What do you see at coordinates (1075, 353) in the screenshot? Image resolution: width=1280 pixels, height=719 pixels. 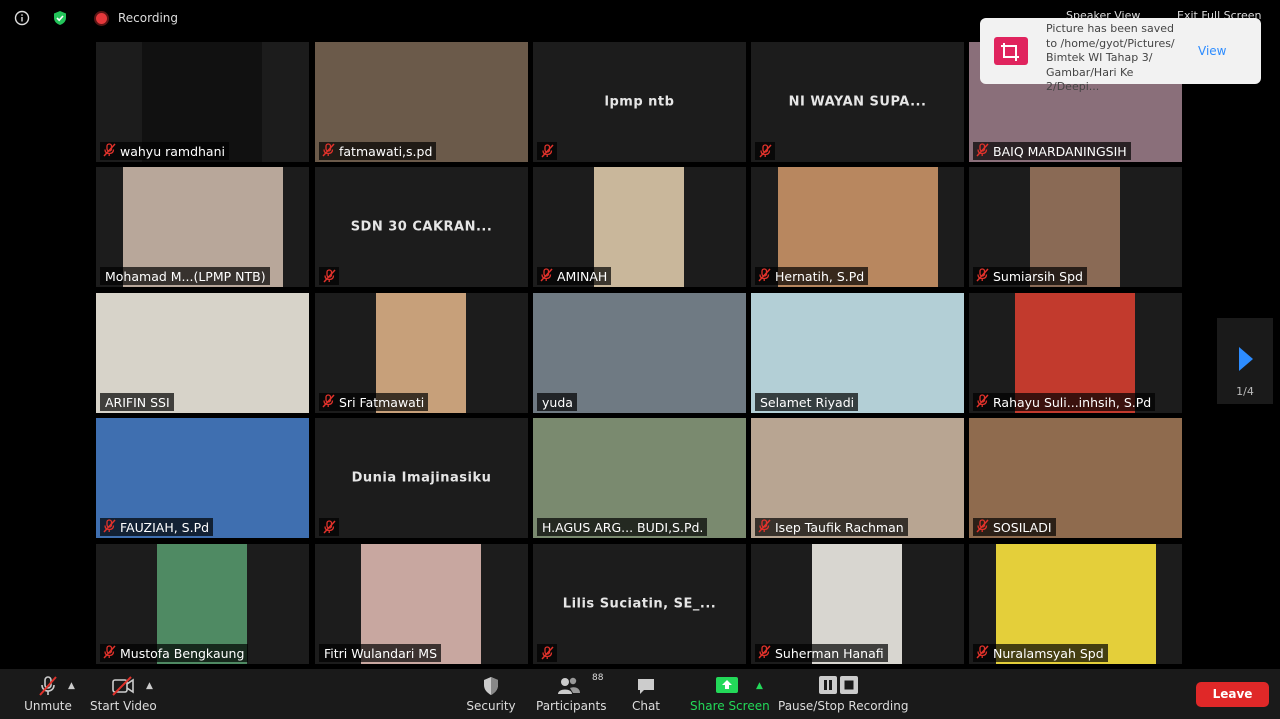 I see `participant-tile: Rahayu Suli...inhsih, S.Pd` at bounding box center [1075, 353].